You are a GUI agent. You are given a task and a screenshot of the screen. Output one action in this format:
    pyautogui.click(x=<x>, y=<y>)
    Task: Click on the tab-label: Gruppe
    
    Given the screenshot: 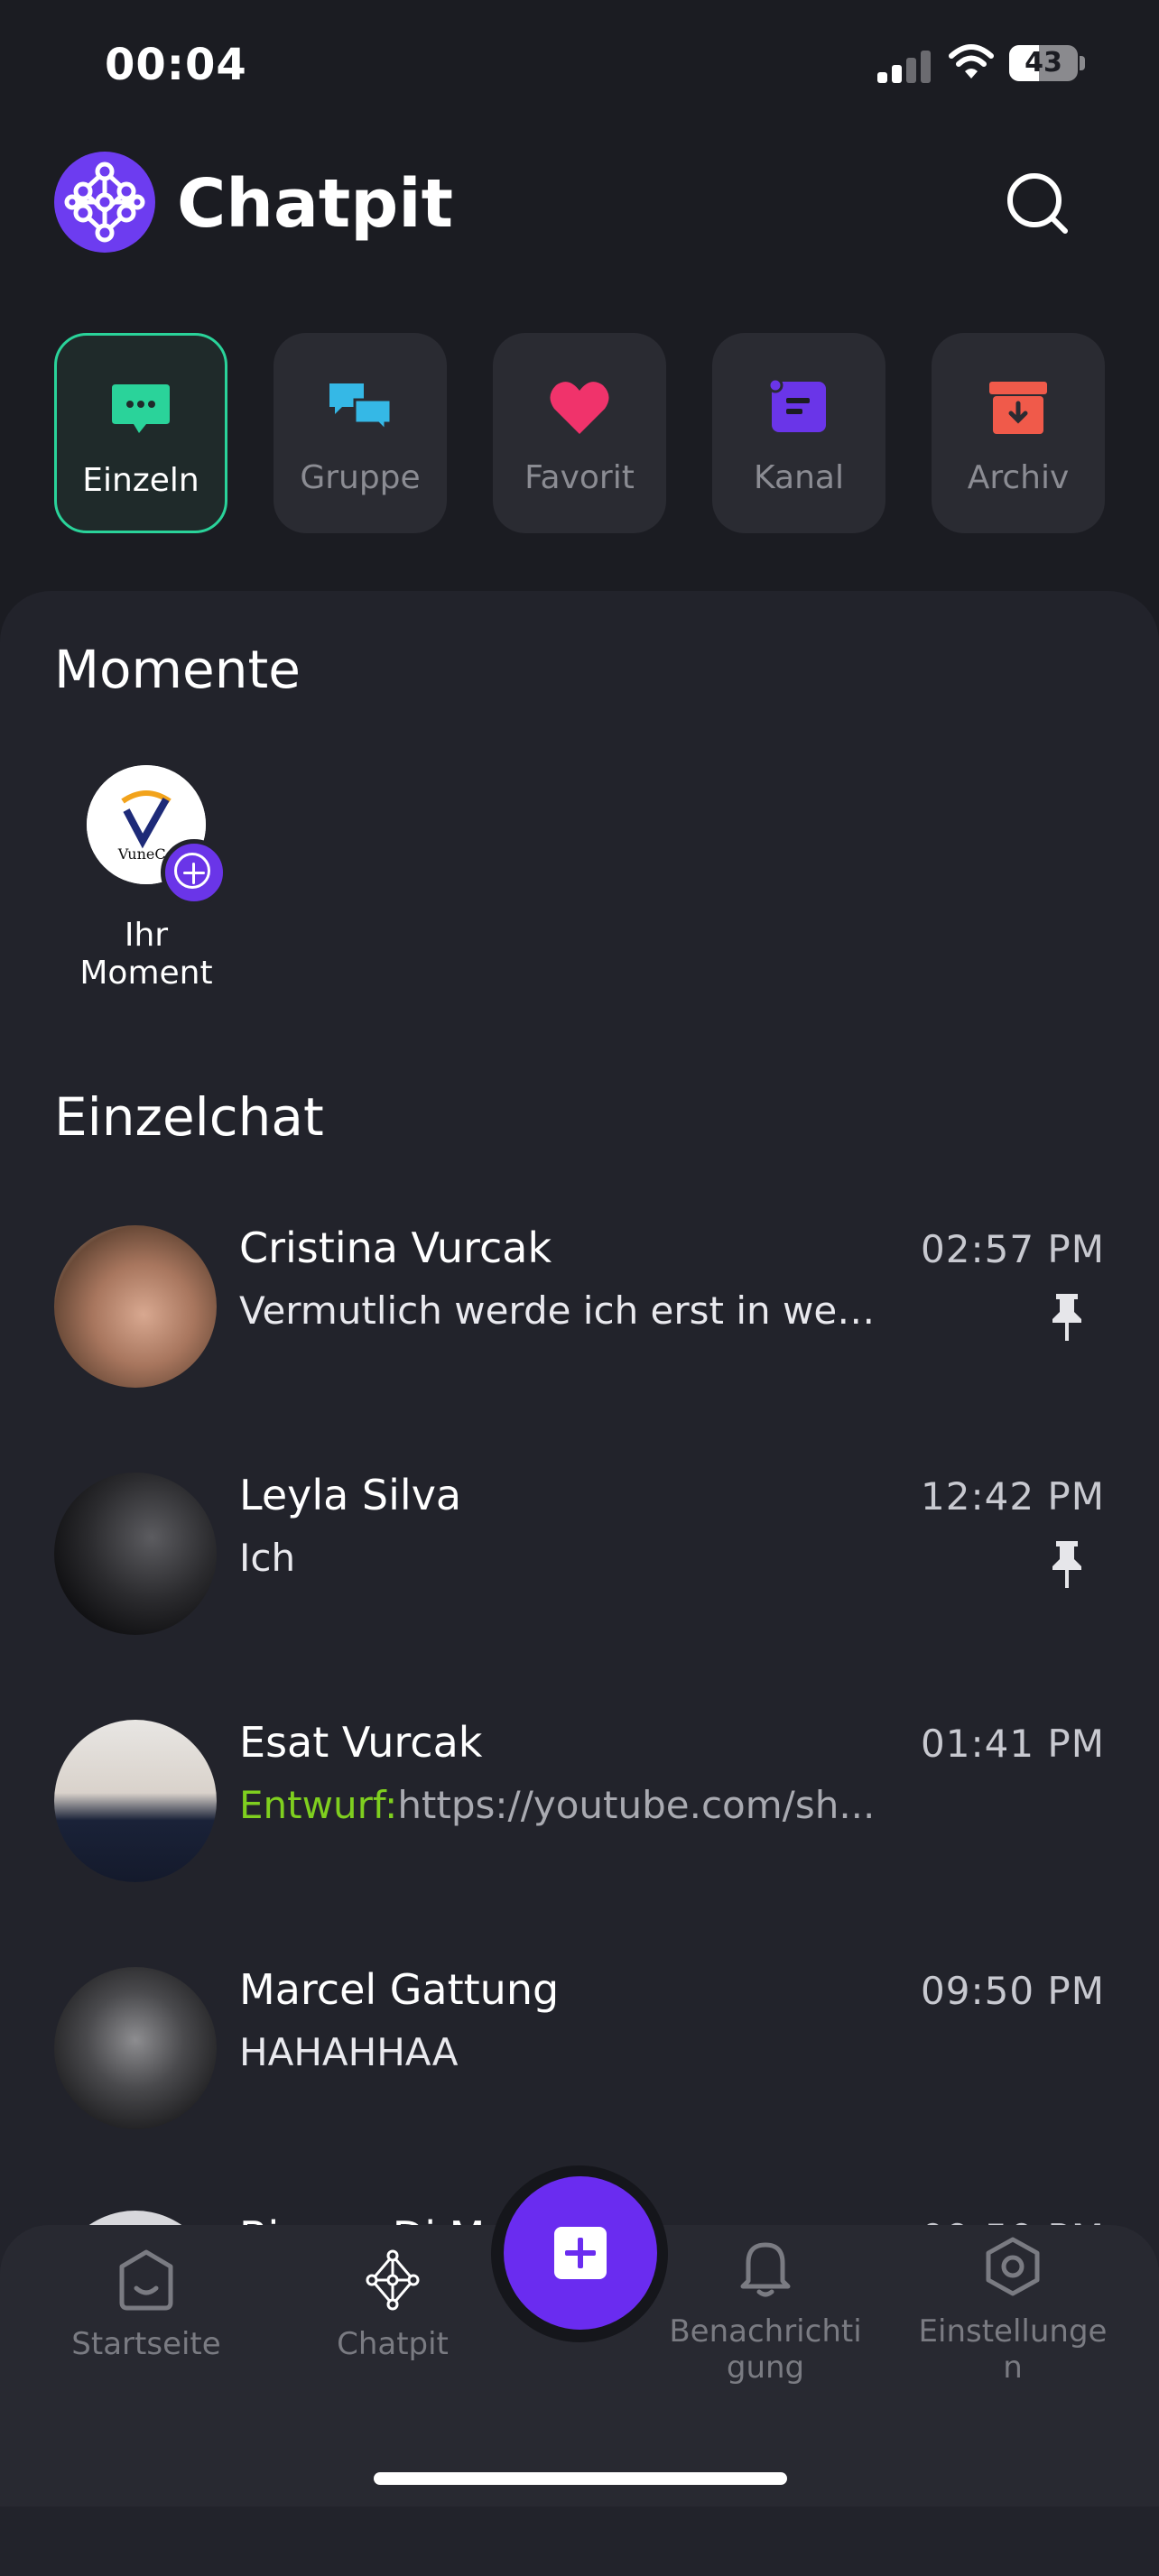 What is the action you would take?
    pyautogui.click(x=360, y=477)
    